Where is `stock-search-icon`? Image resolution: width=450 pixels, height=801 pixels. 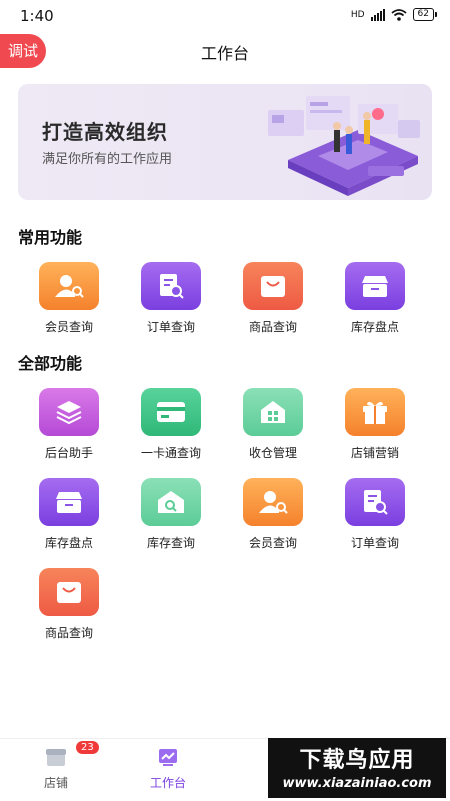
stock-search-icon is located at coordinates (171, 502).